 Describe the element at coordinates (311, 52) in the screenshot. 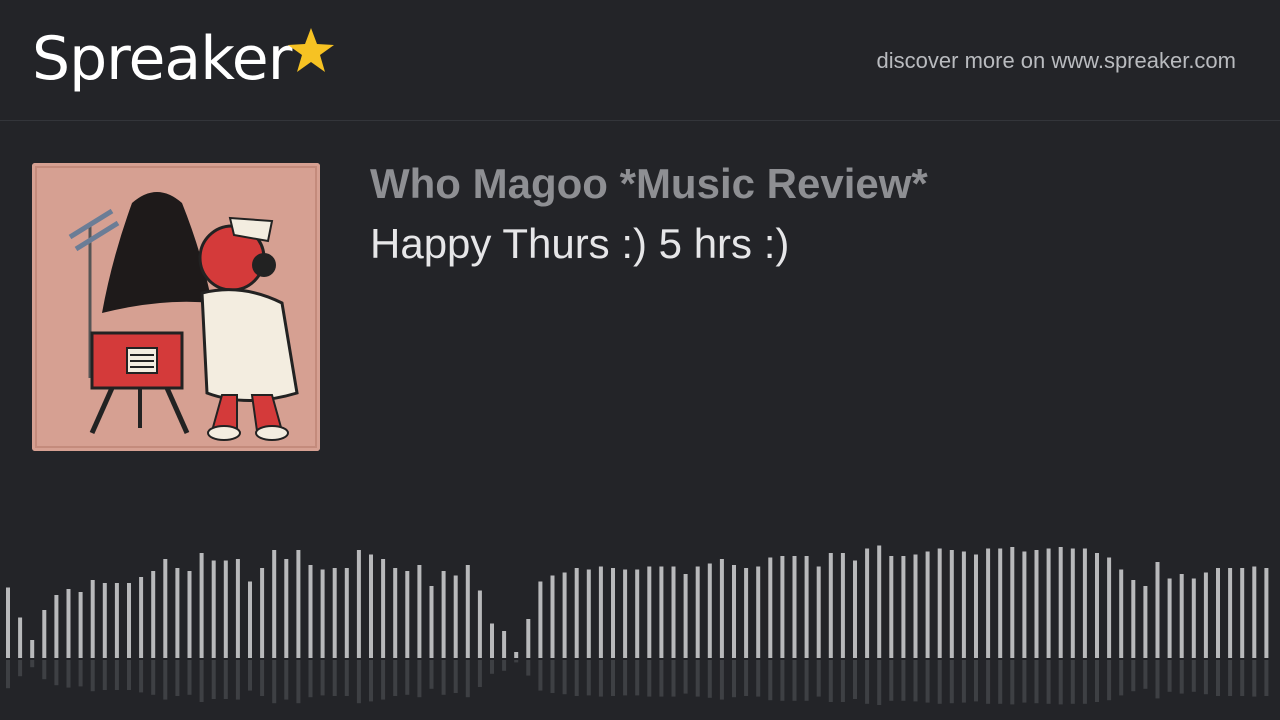

I see `star-icon` at that location.